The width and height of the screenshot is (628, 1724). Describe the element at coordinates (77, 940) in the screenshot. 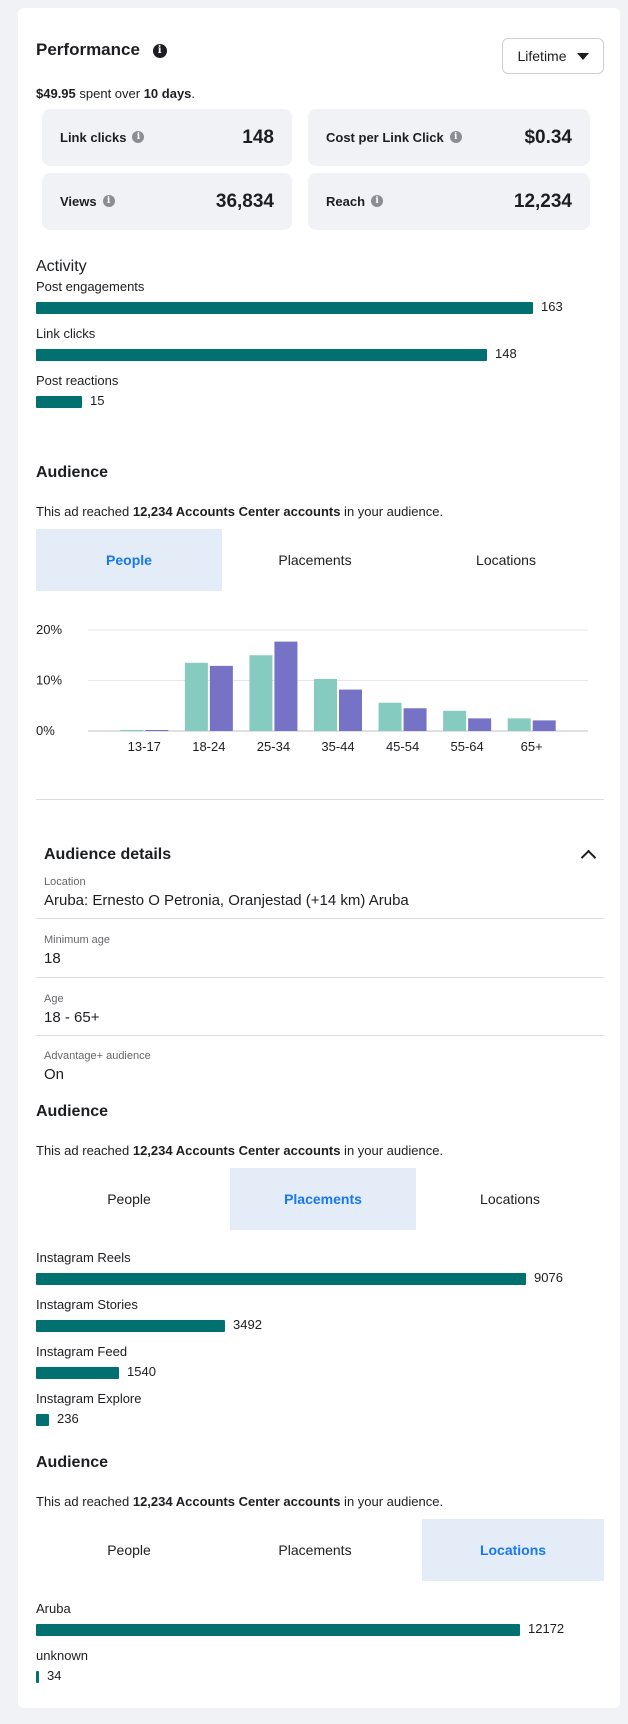

I see `detail-label: Minimum age` at that location.